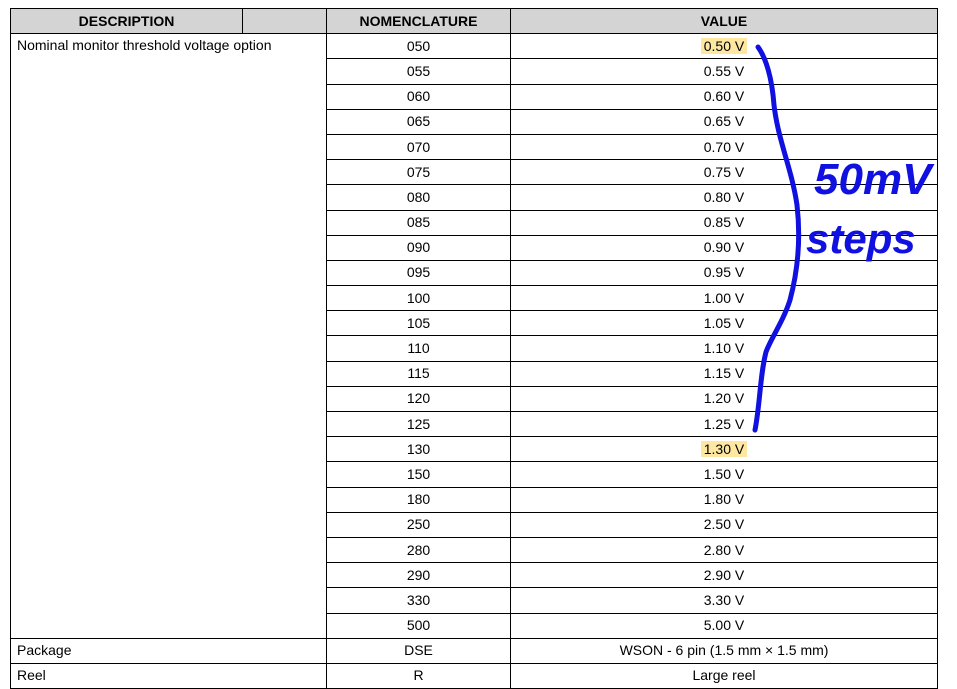 Image resolution: width=957 pixels, height=689 pixels. What do you see at coordinates (724, 121) in the screenshot?
I see `value-cell: 0.65 V` at bounding box center [724, 121].